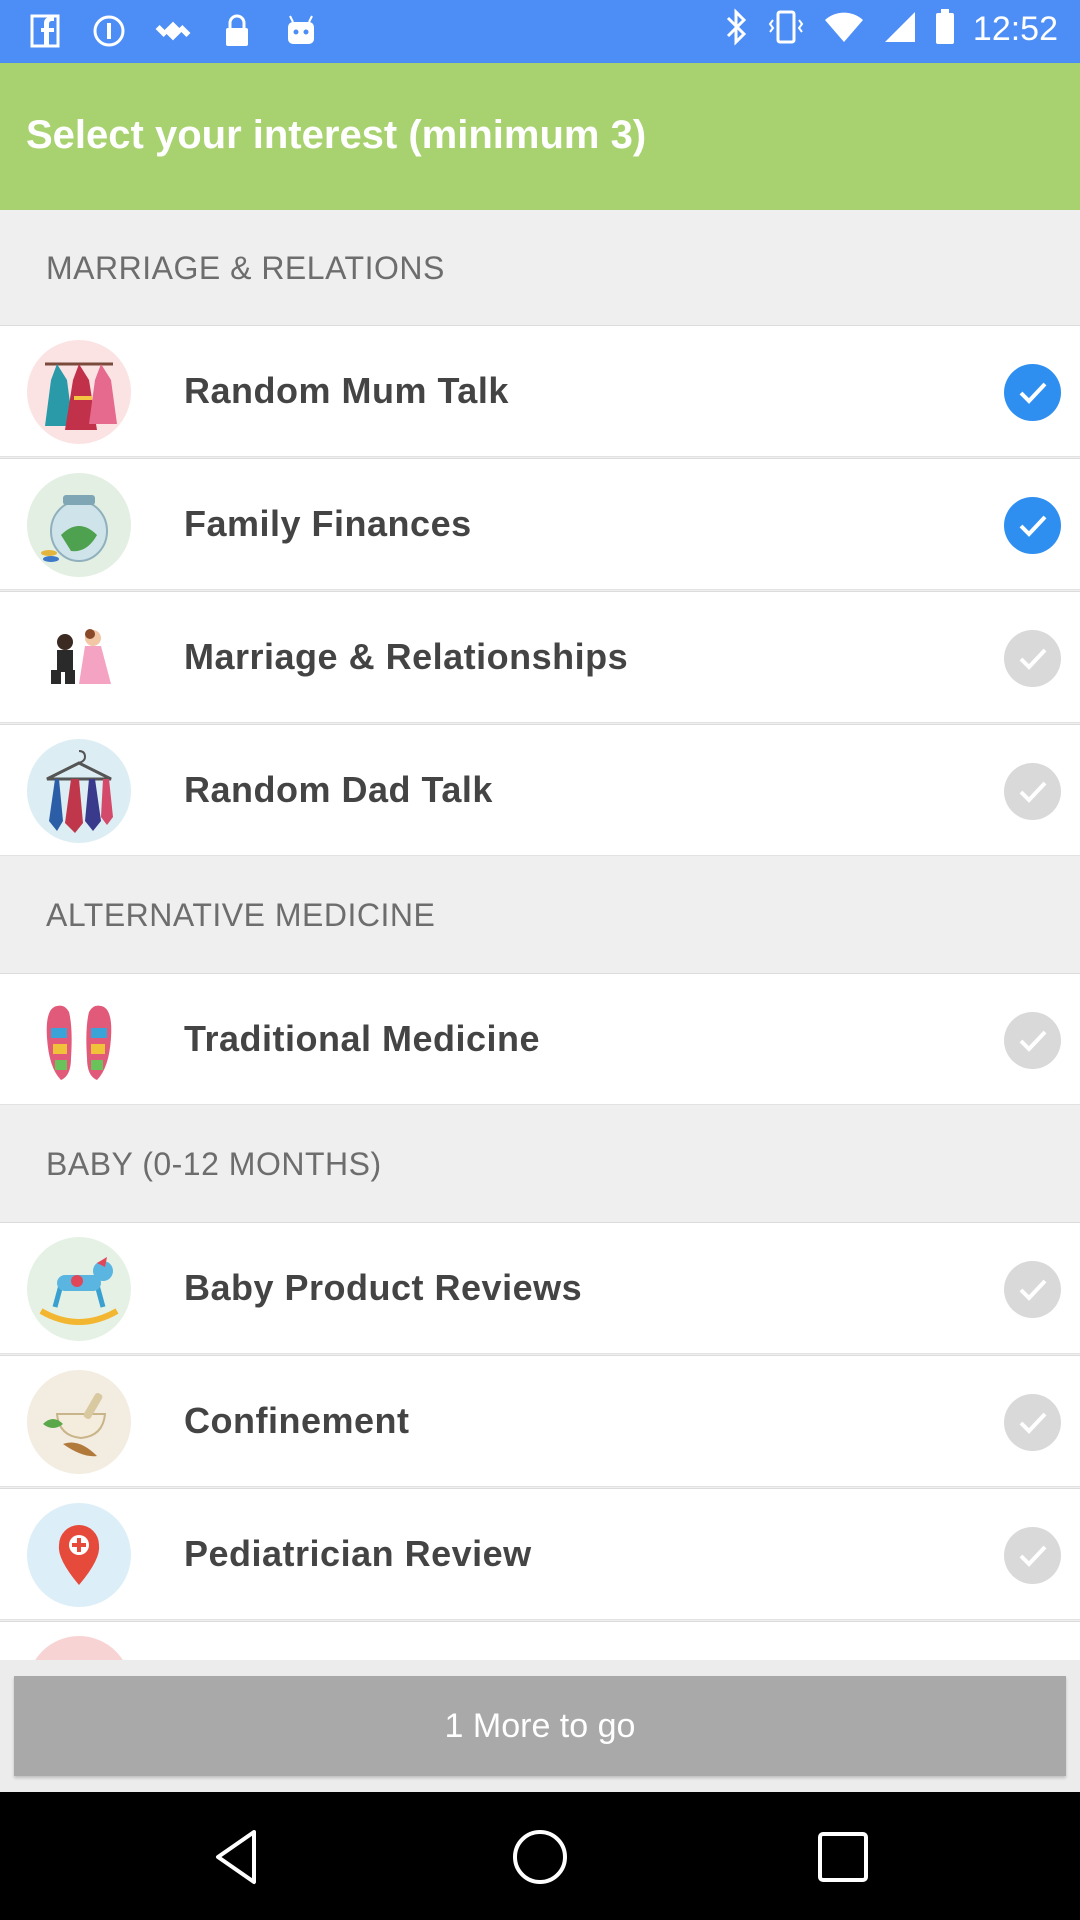 This screenshot has width=1080, height=1920. Describe the element at coordinates (358, 1553) in the screenshot. I see `interest-label: Pediatrician Review` at that location.